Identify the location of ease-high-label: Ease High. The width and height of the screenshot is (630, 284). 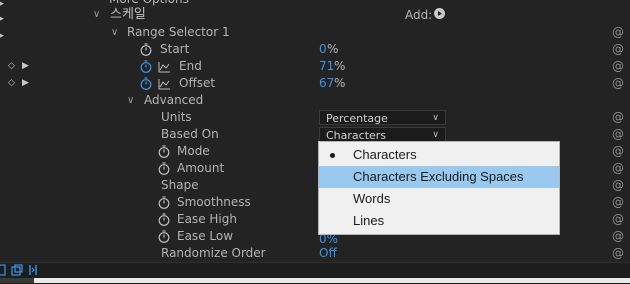
(207, 219).